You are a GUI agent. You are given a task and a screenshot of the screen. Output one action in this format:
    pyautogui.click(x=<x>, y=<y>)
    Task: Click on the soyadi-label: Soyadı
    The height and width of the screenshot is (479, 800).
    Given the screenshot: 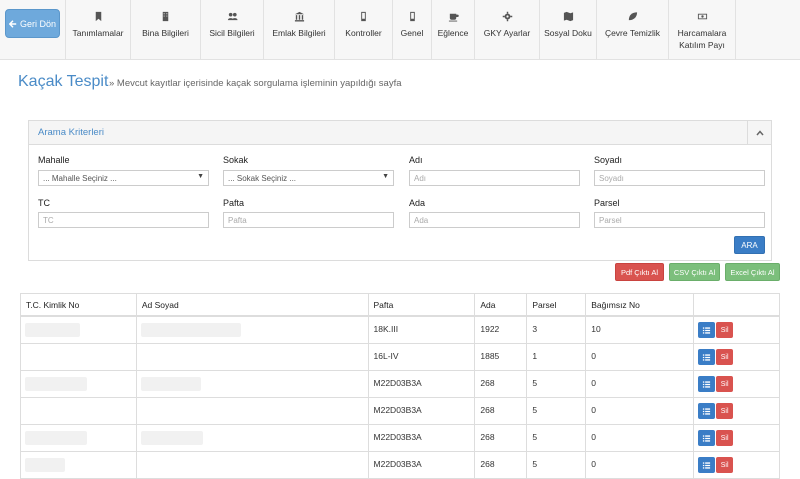 What is the action you would take?
    pyautogui.click(x=608, y=160)
    